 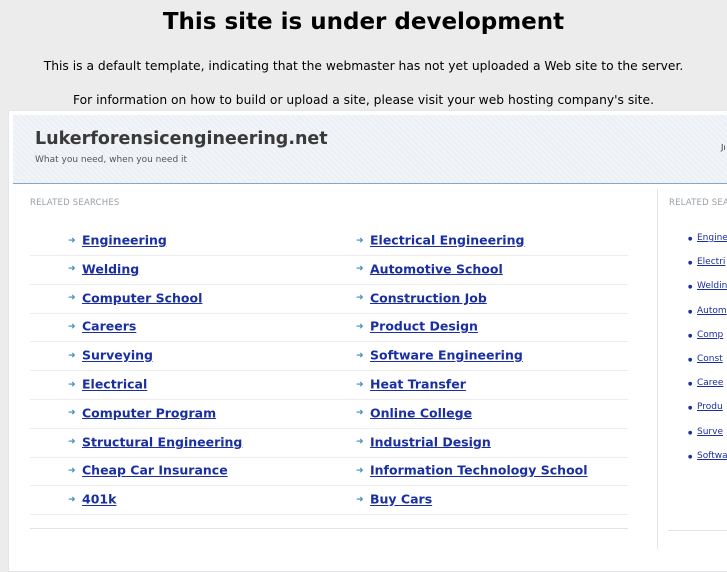 I want to click on side-related-link: Caree, so click(x=710, y=383).